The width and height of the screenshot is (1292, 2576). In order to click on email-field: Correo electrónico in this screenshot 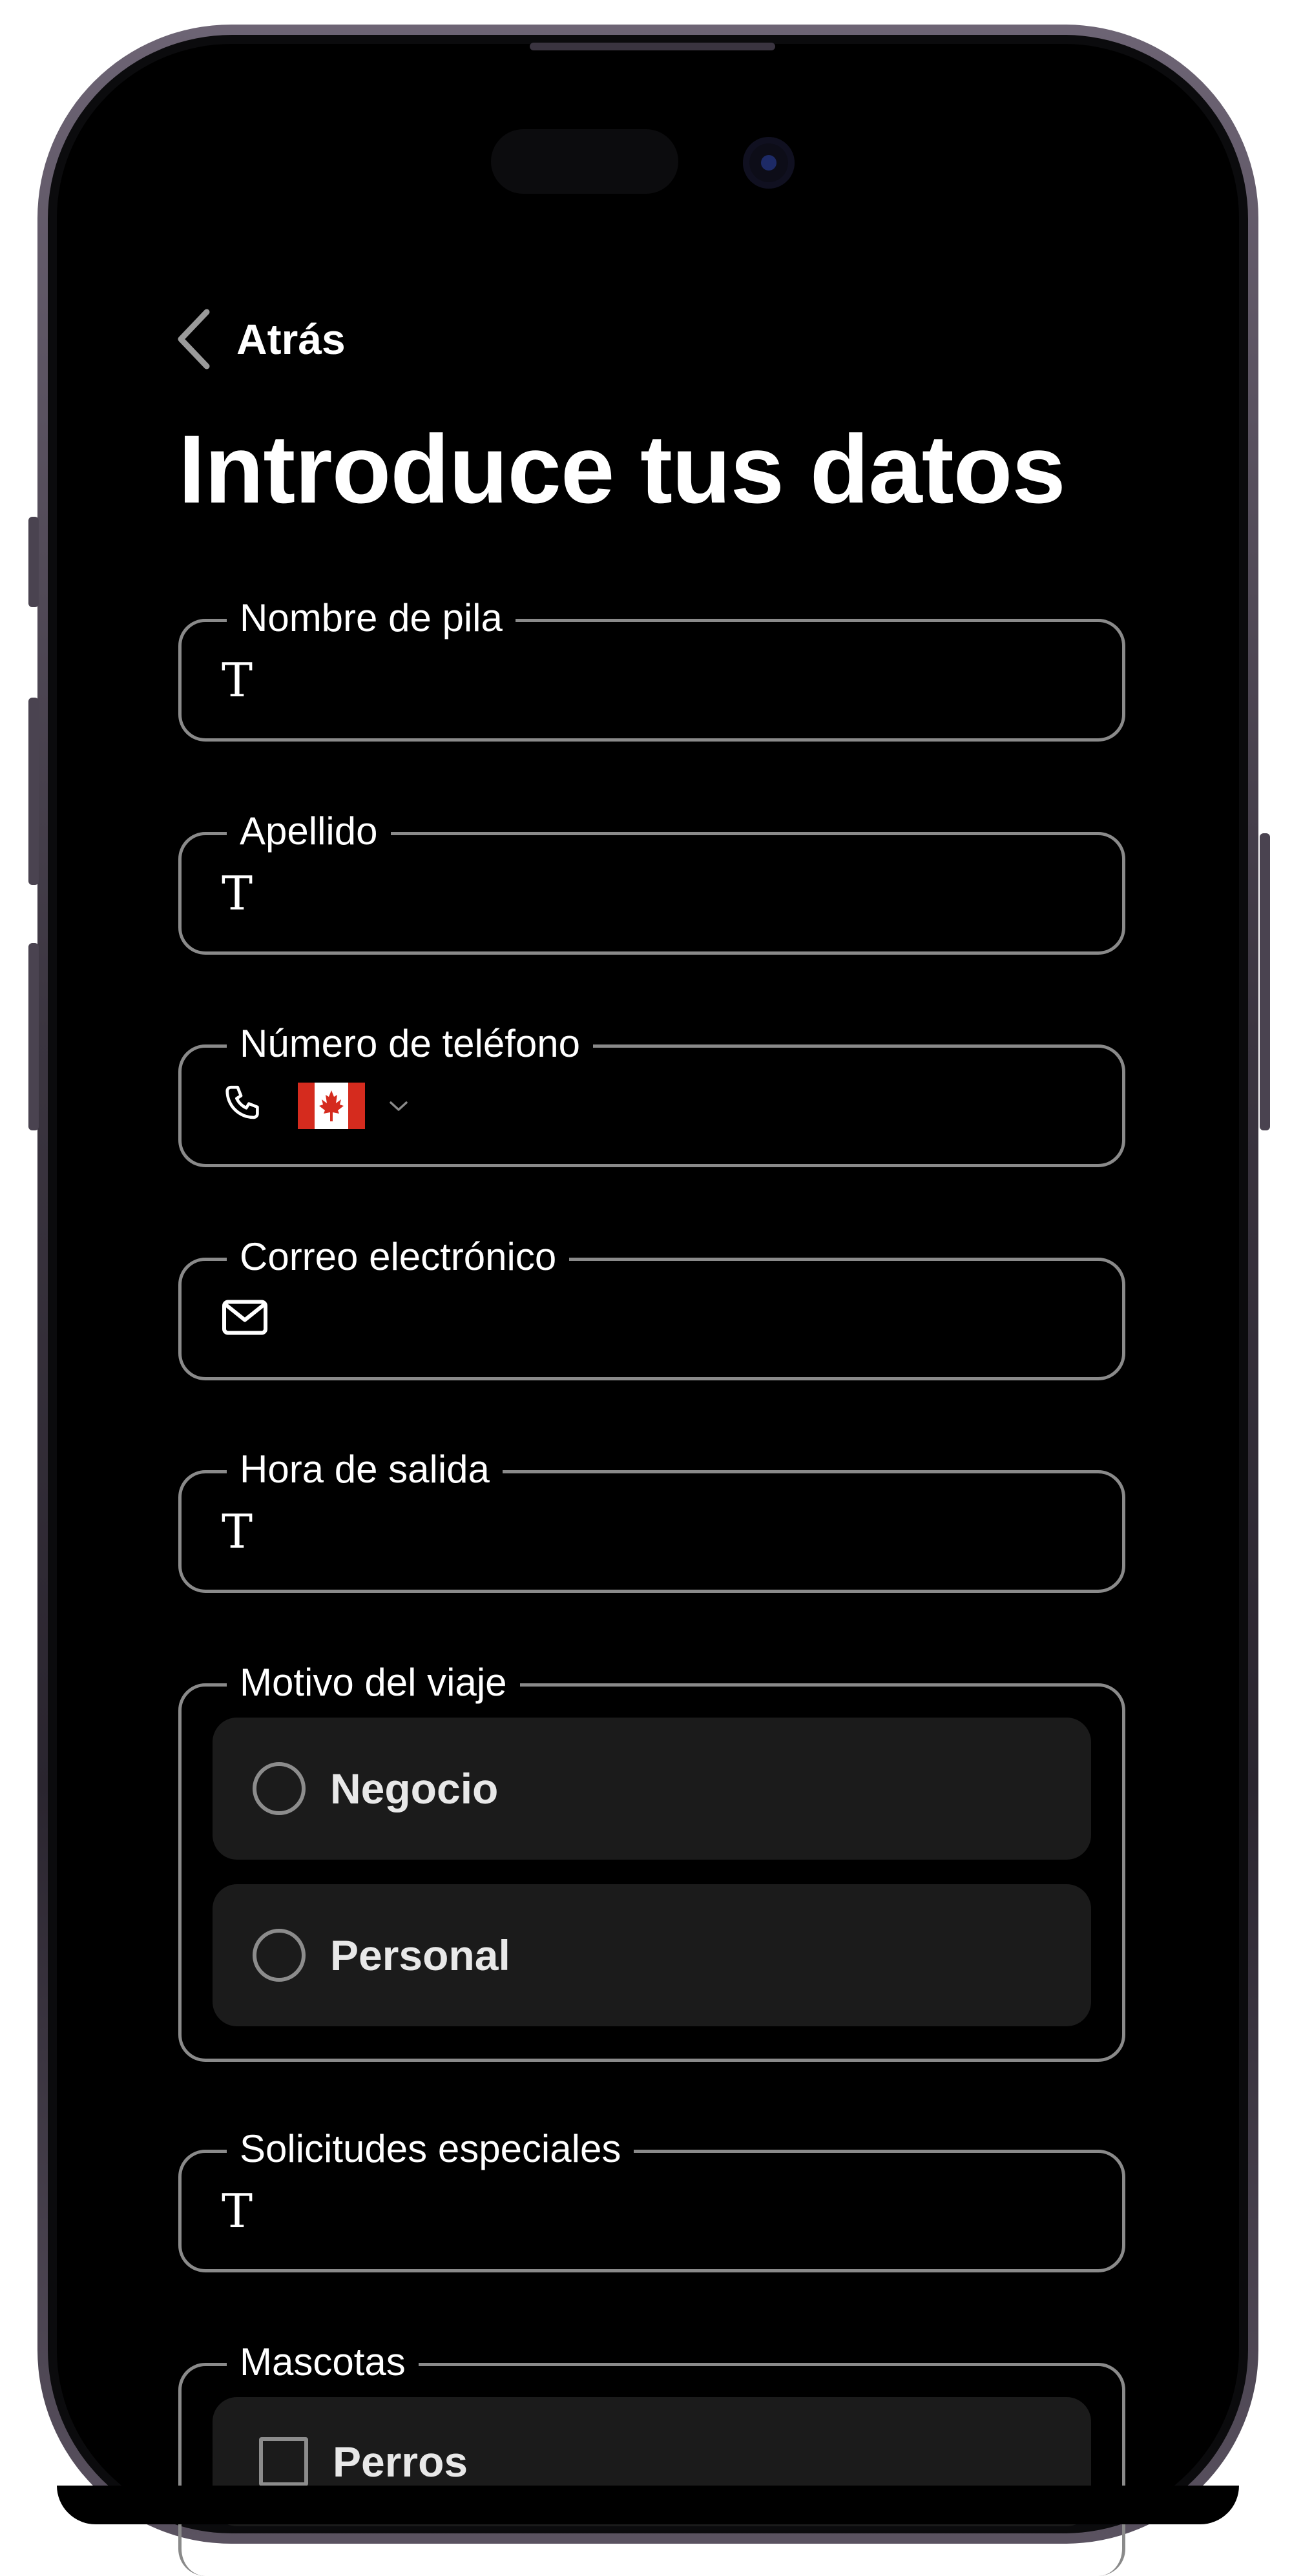, I will do `click(652, 1305)`.